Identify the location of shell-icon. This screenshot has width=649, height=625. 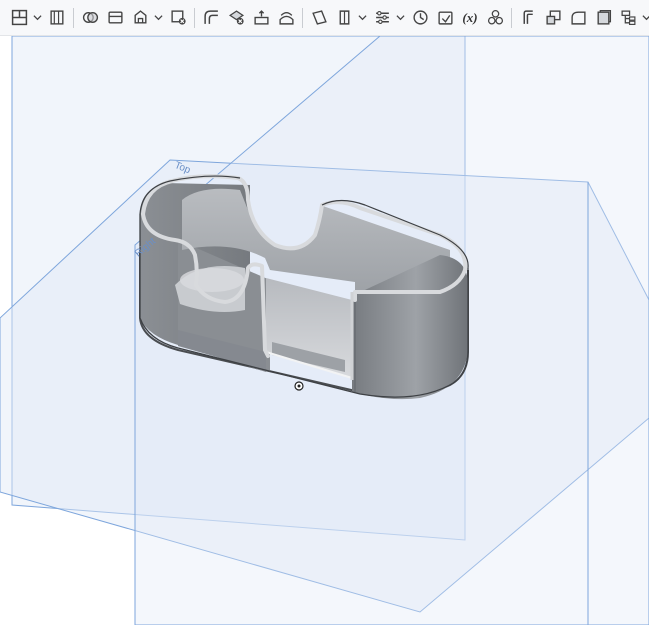
(603, 18).